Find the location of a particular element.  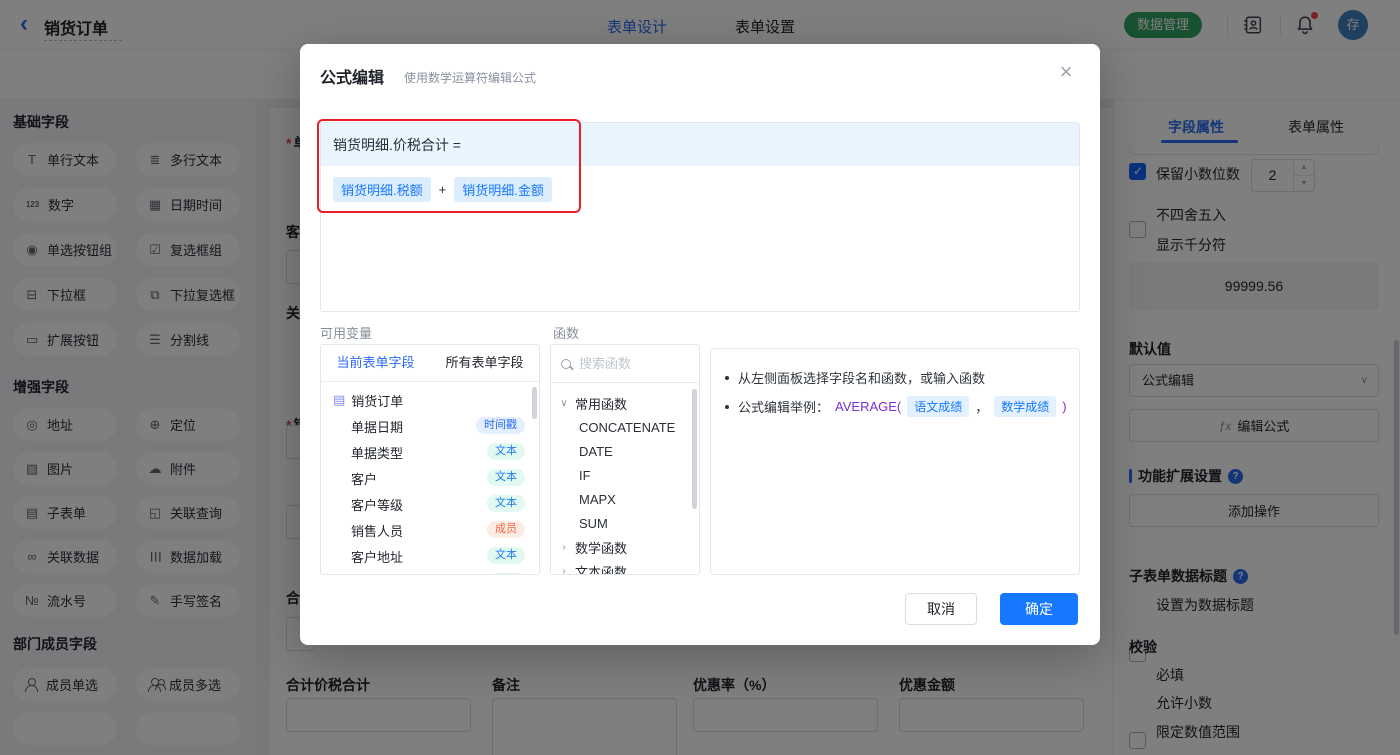

function-item-date: DATE is located at coordinates (625, 451).